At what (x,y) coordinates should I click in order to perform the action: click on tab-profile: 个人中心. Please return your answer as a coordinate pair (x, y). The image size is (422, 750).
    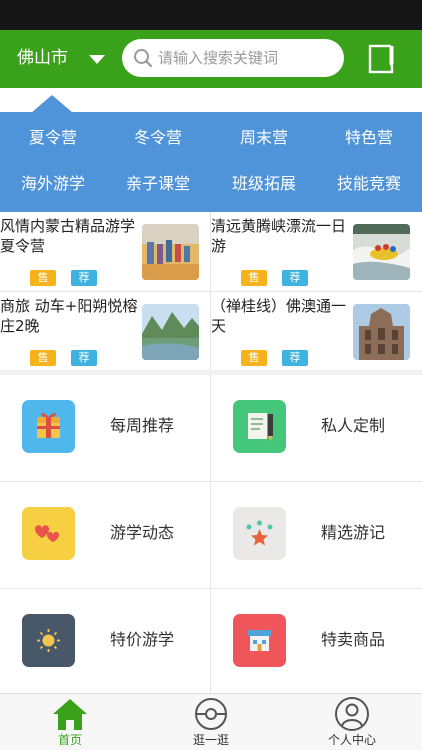
    Looking at the image, I should click on (352, 722).